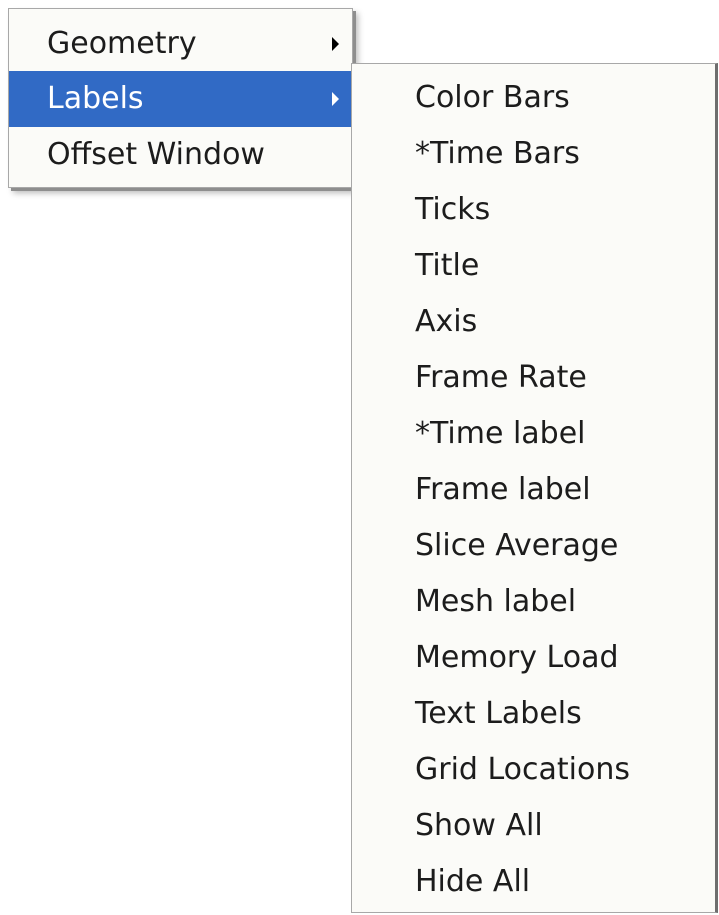  I want to click on submenu-item-slice-average: Slice Average, so click(534, 546).